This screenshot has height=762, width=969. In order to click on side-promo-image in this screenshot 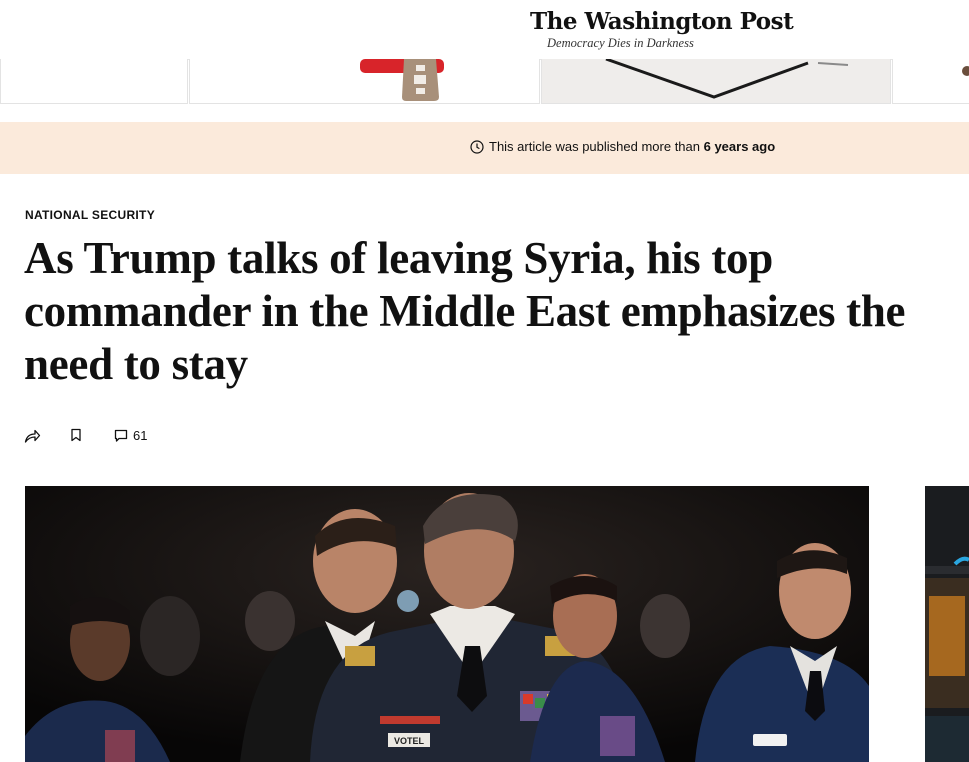, I will do `click(947, 624)`.